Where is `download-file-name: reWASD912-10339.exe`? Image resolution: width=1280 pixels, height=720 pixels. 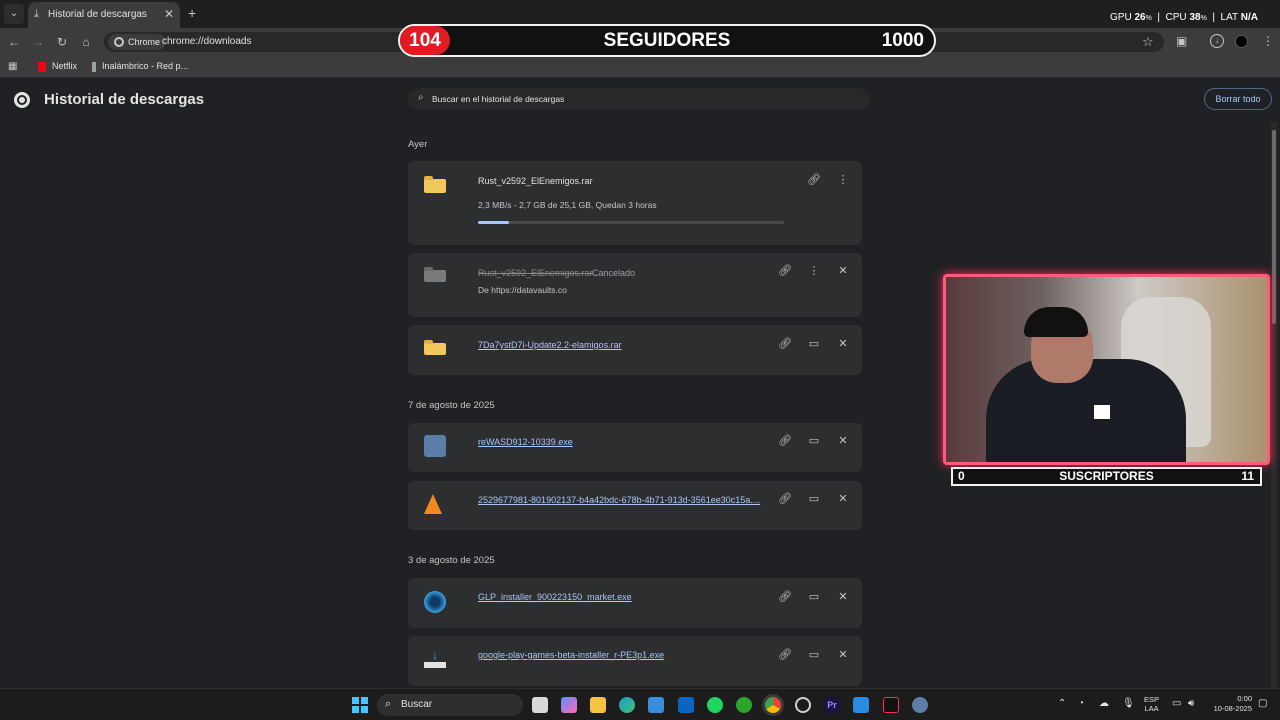 download-file-name: reWASD912-10339.exe is located at coordinates (525, 442).